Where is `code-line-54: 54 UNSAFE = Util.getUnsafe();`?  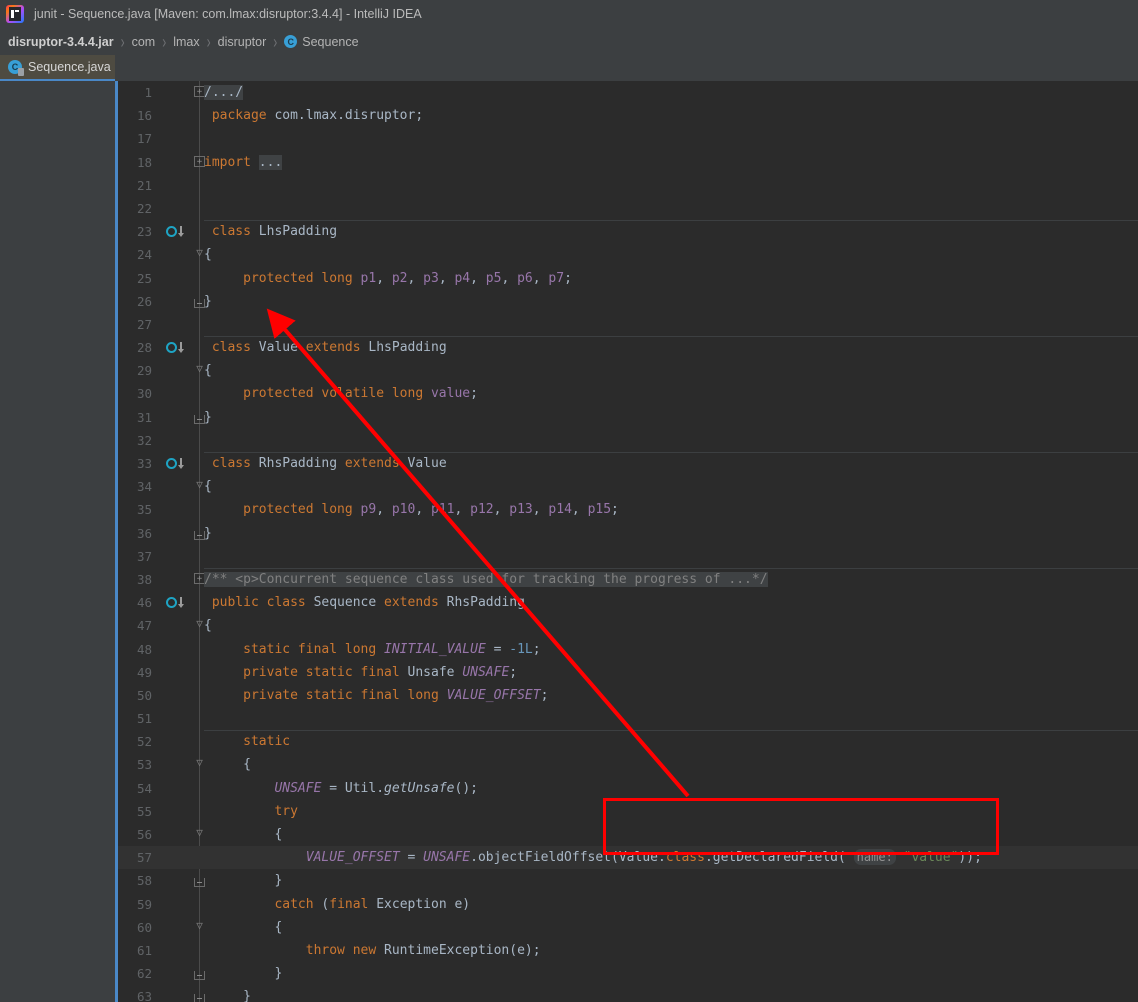 code-line-54: 54 UNSAFE = Util.getUnsafe(); is located at coordinates (628, 788).